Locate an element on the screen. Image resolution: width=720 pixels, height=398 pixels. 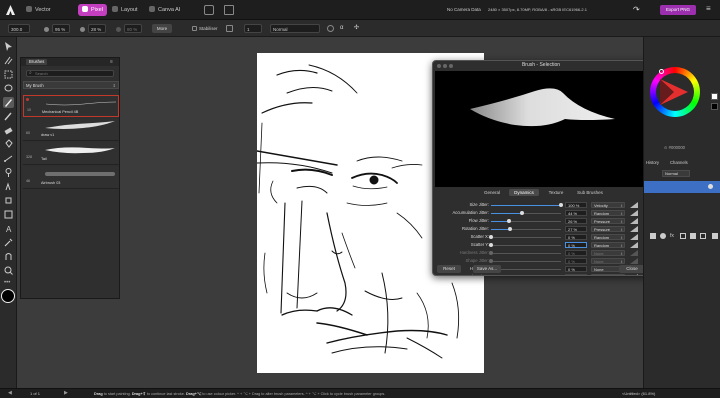
menu-icon: ≡ is located at coordinates (710, 9).